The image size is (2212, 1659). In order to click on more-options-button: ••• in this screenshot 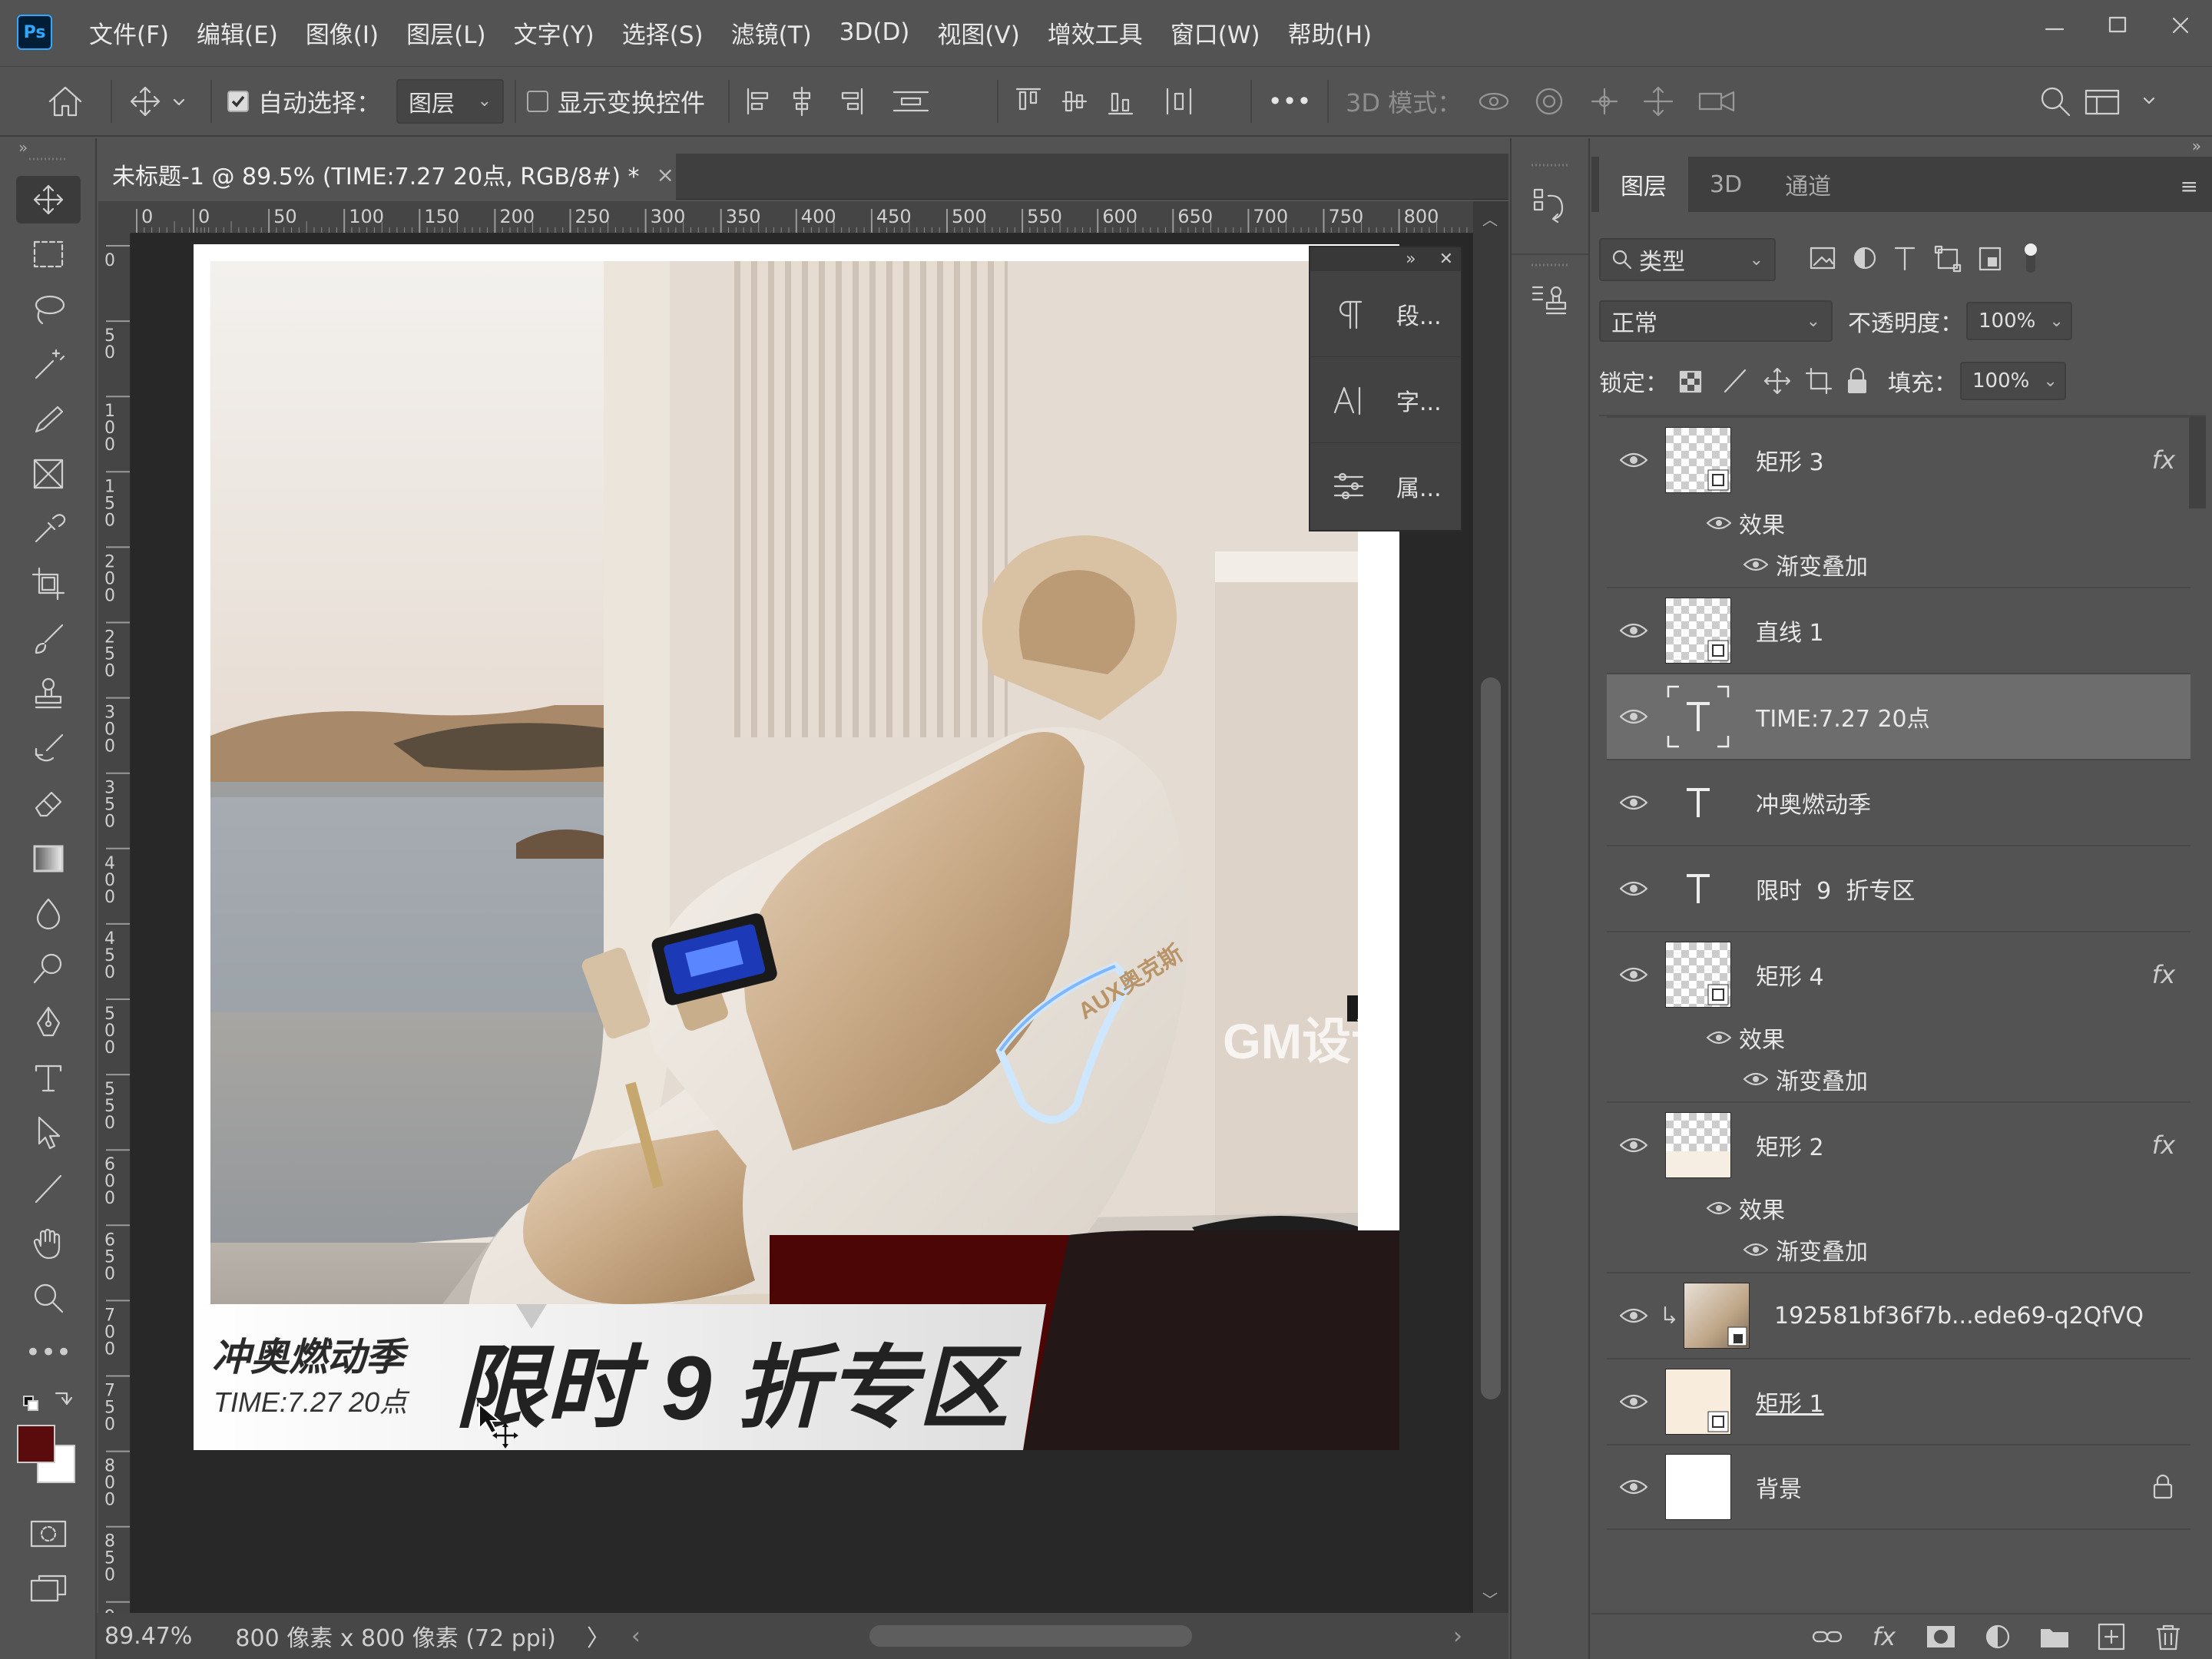, I will do `click(1289, 101)`.